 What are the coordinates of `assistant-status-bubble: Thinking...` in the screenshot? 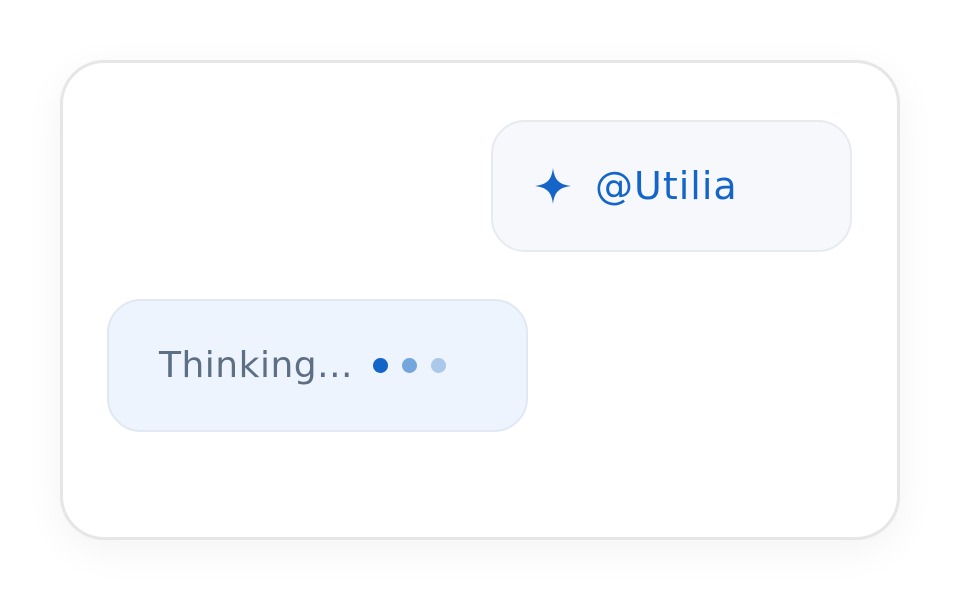 It's located at (317, 365).